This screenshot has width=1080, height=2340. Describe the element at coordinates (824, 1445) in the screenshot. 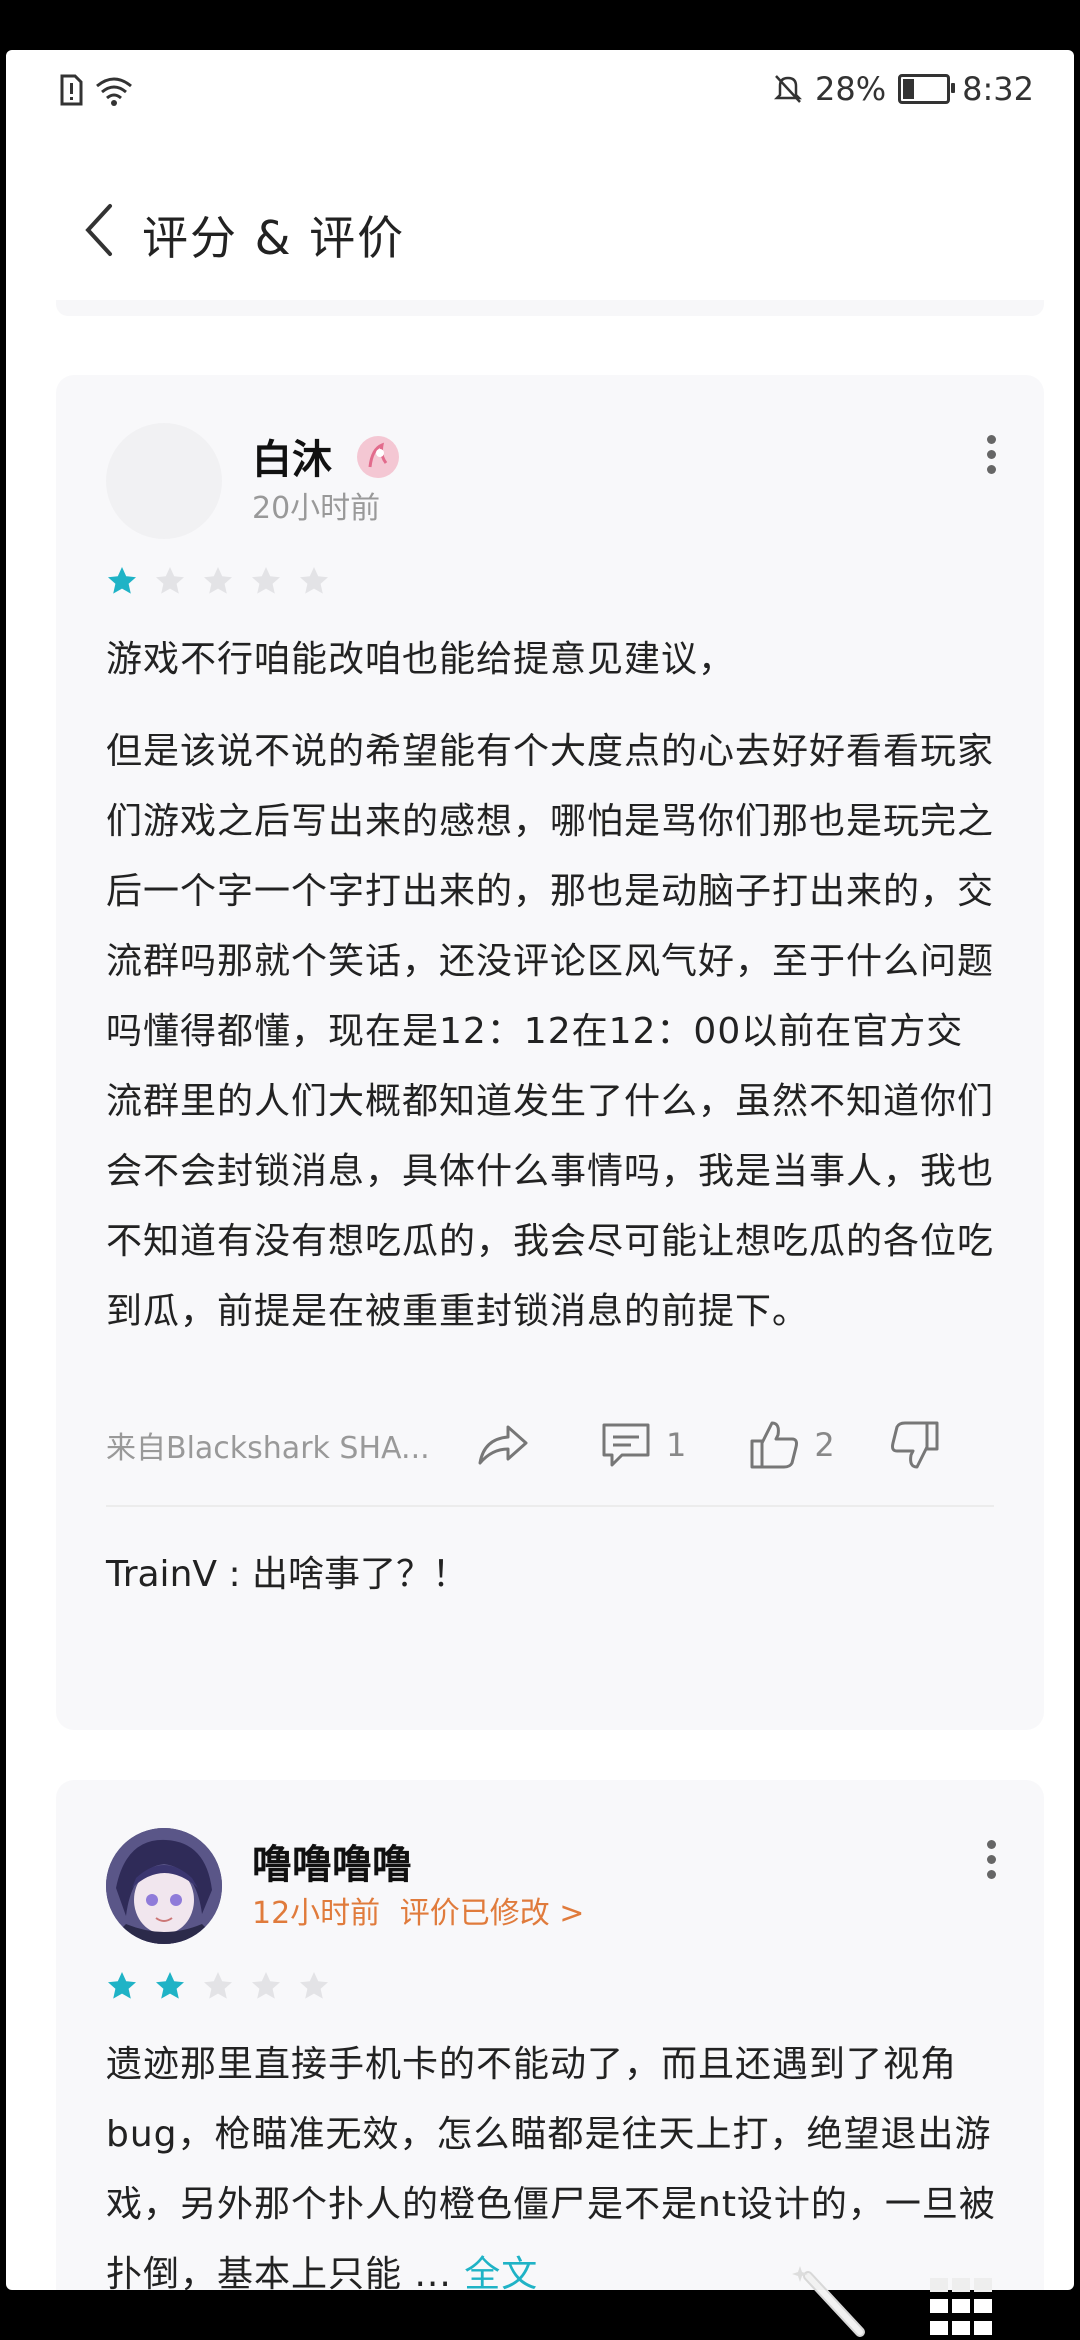

I see `like-count: 2` at that location.